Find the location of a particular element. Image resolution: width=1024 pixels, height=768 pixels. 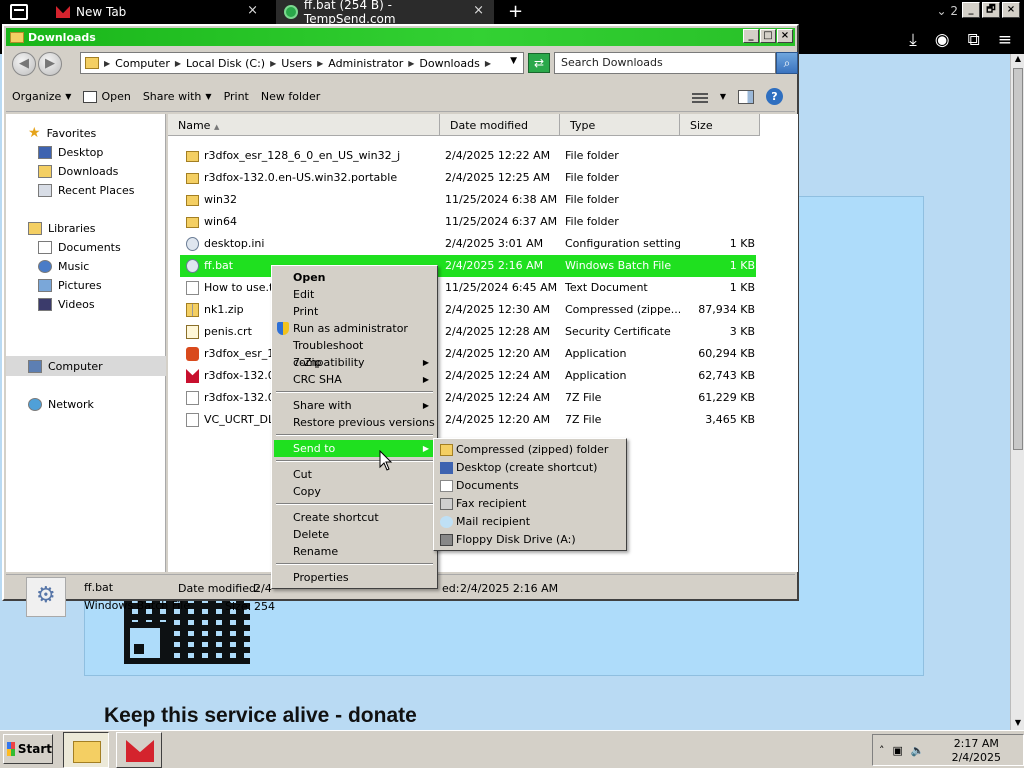

share-with-button: Share with ▼ is located at coordinates (177, 96).